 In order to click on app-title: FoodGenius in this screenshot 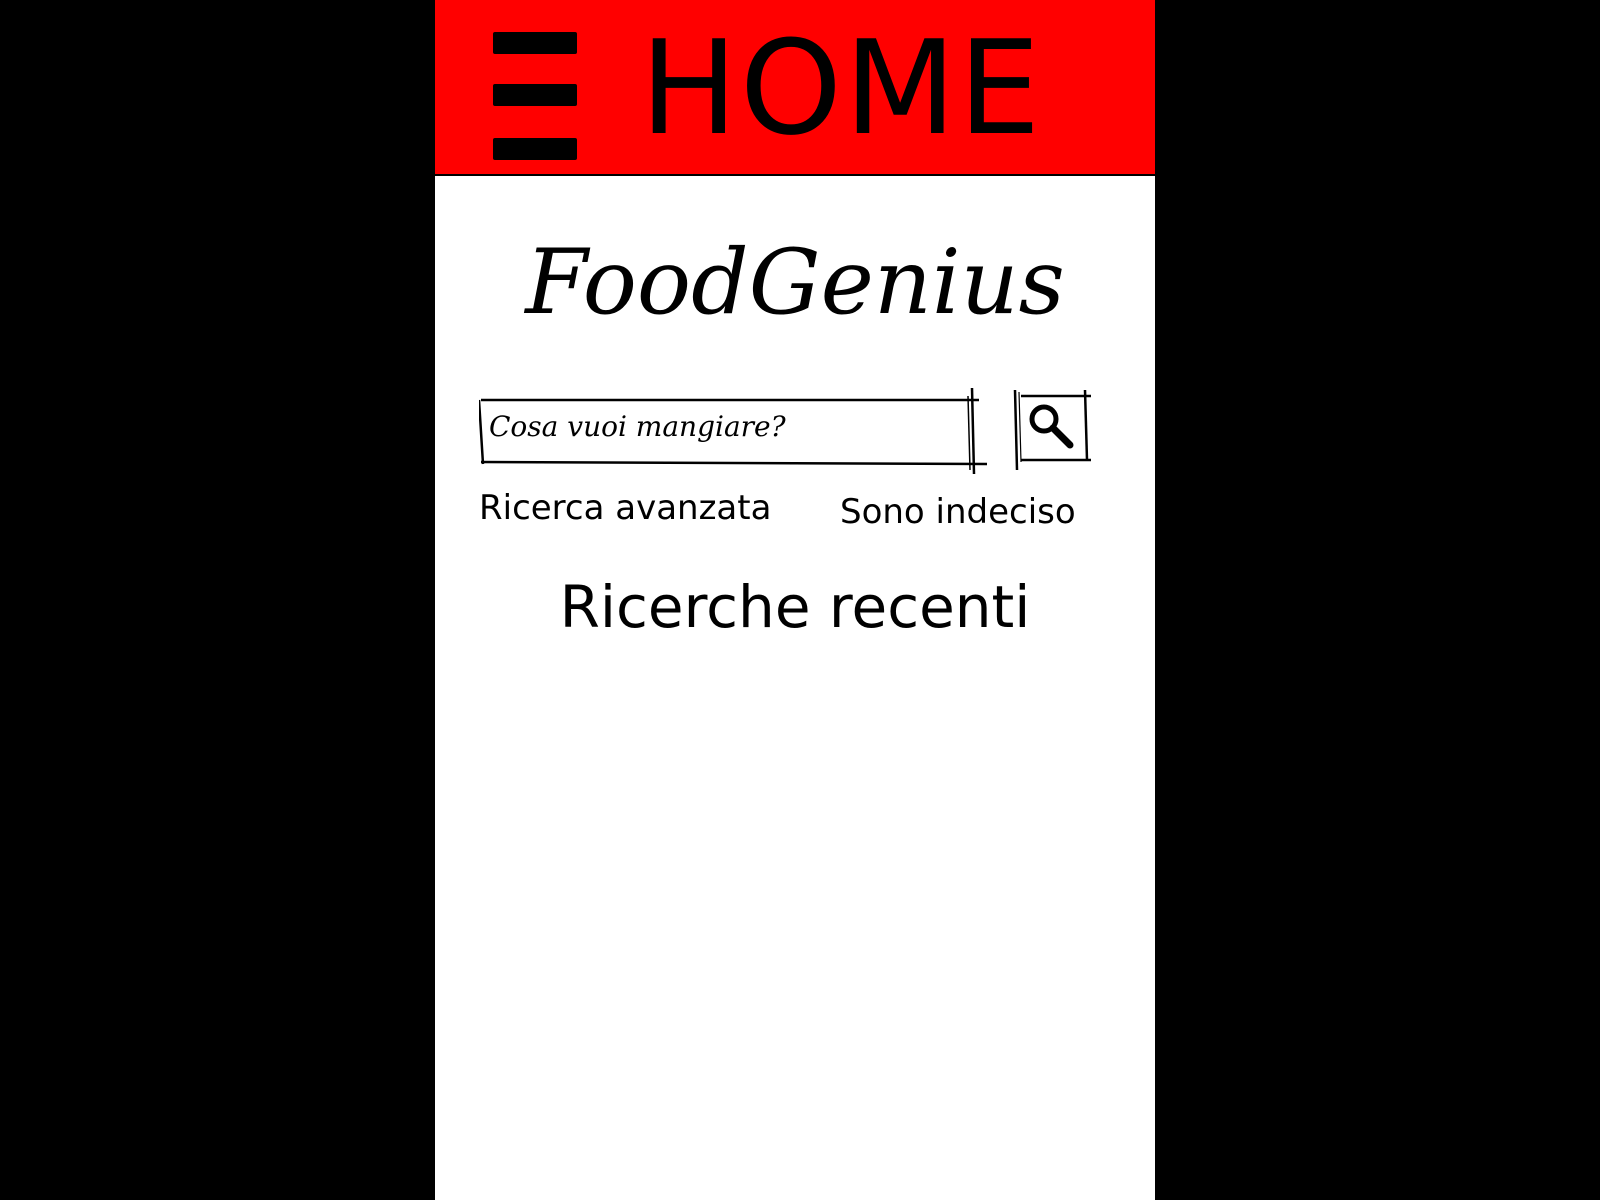, I will do `click(795, 282)`.